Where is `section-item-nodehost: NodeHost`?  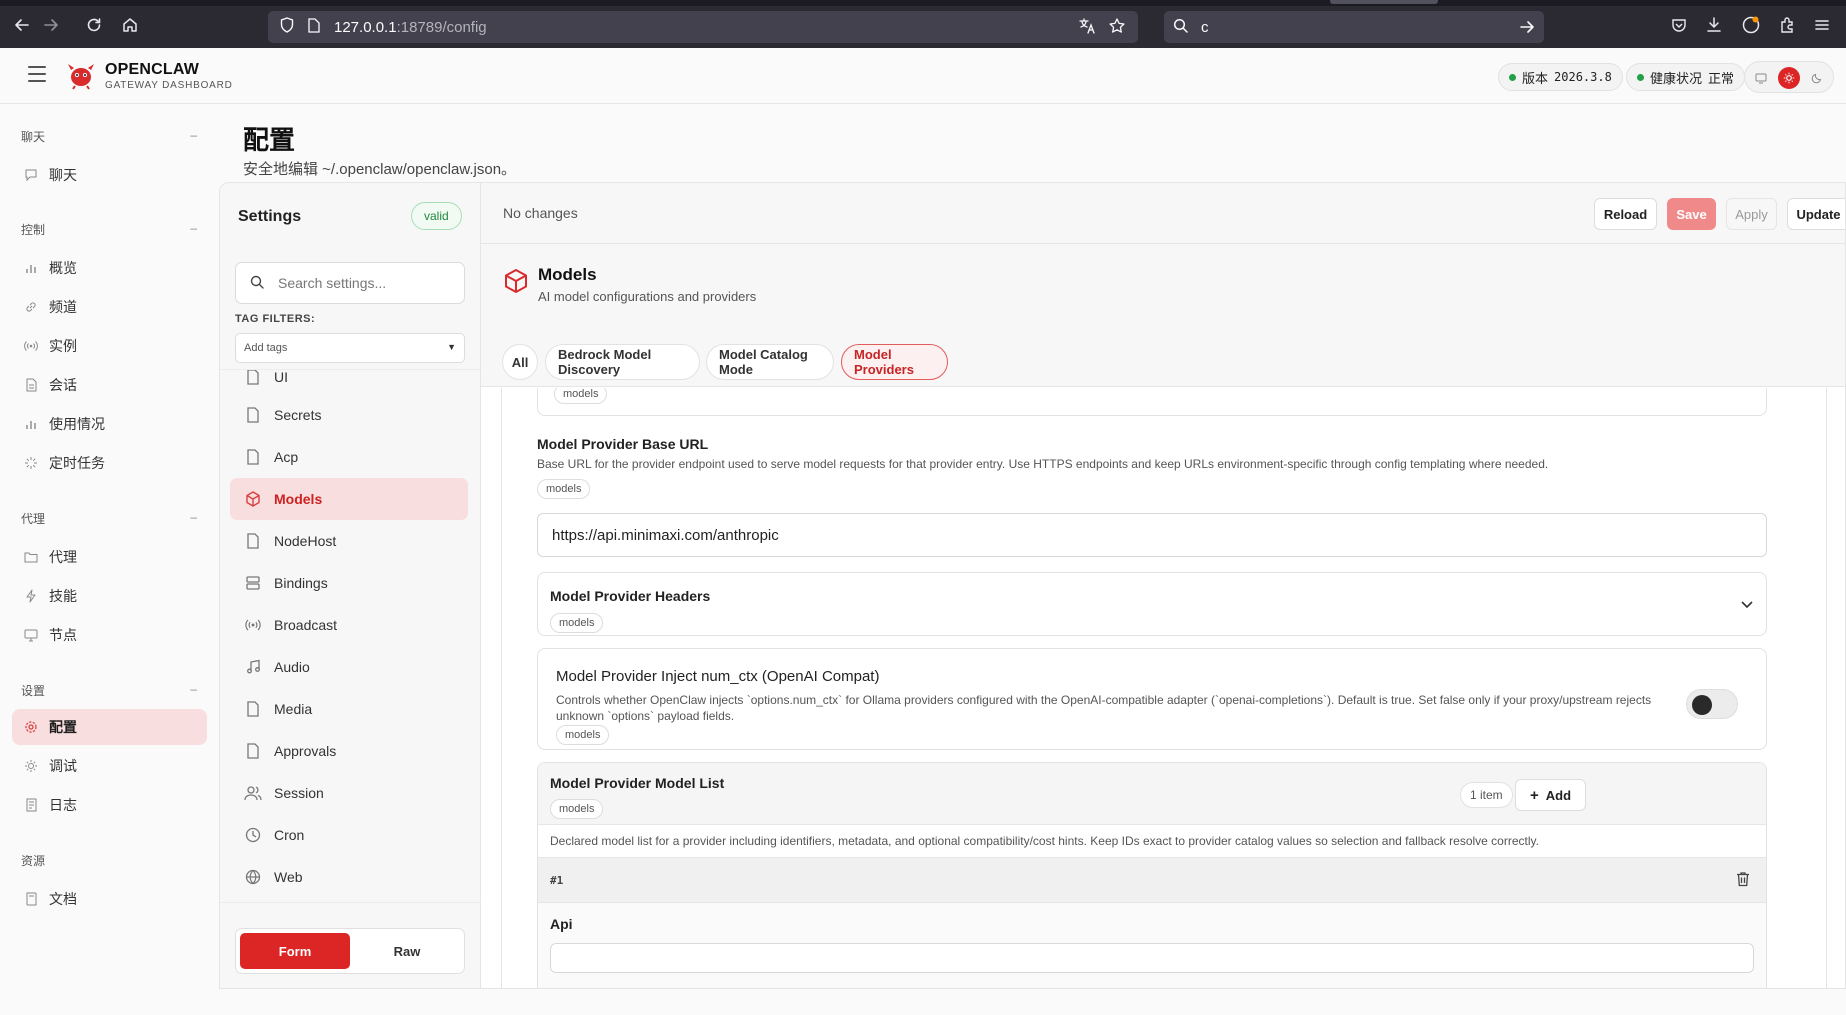
section-item-nodehost: NodeHost is located at coordinates (349, 541).